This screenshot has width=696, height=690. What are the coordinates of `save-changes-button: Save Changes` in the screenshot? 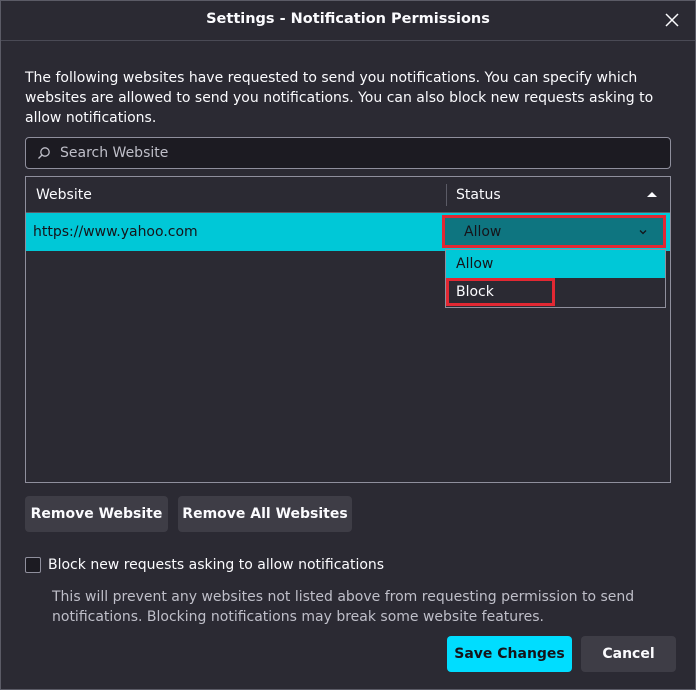 It's located at (509, 654).